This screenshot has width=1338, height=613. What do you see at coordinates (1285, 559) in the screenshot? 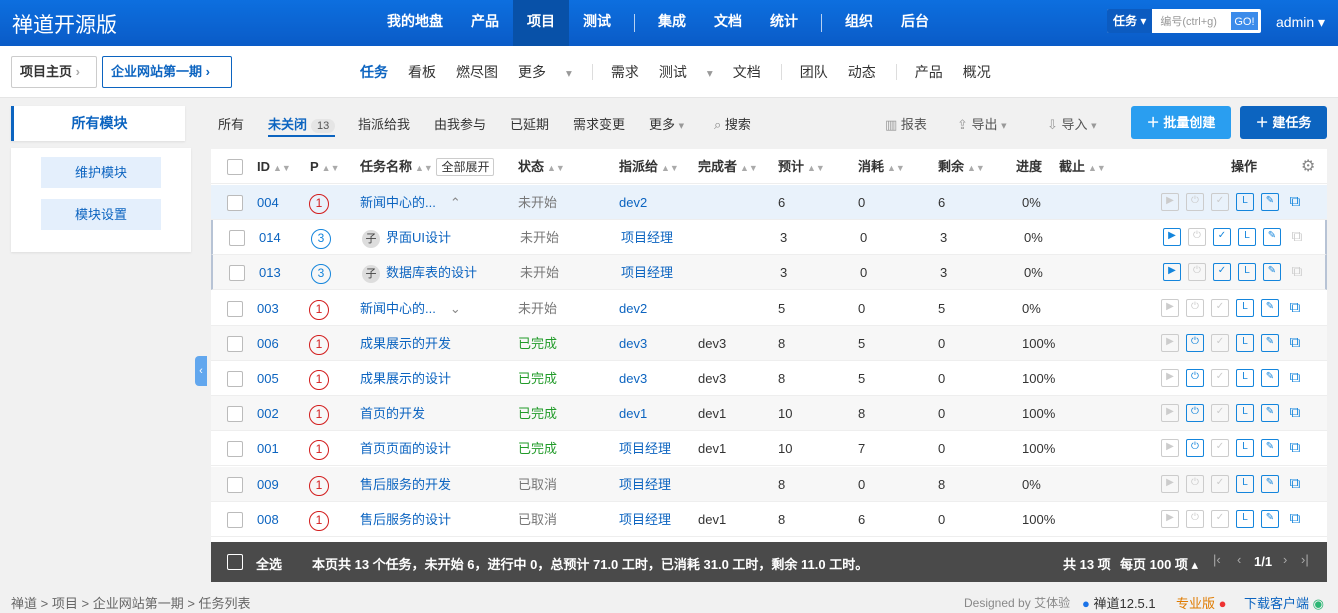
I see `next-page-icon: ›` at bounding box center [1285, 559].